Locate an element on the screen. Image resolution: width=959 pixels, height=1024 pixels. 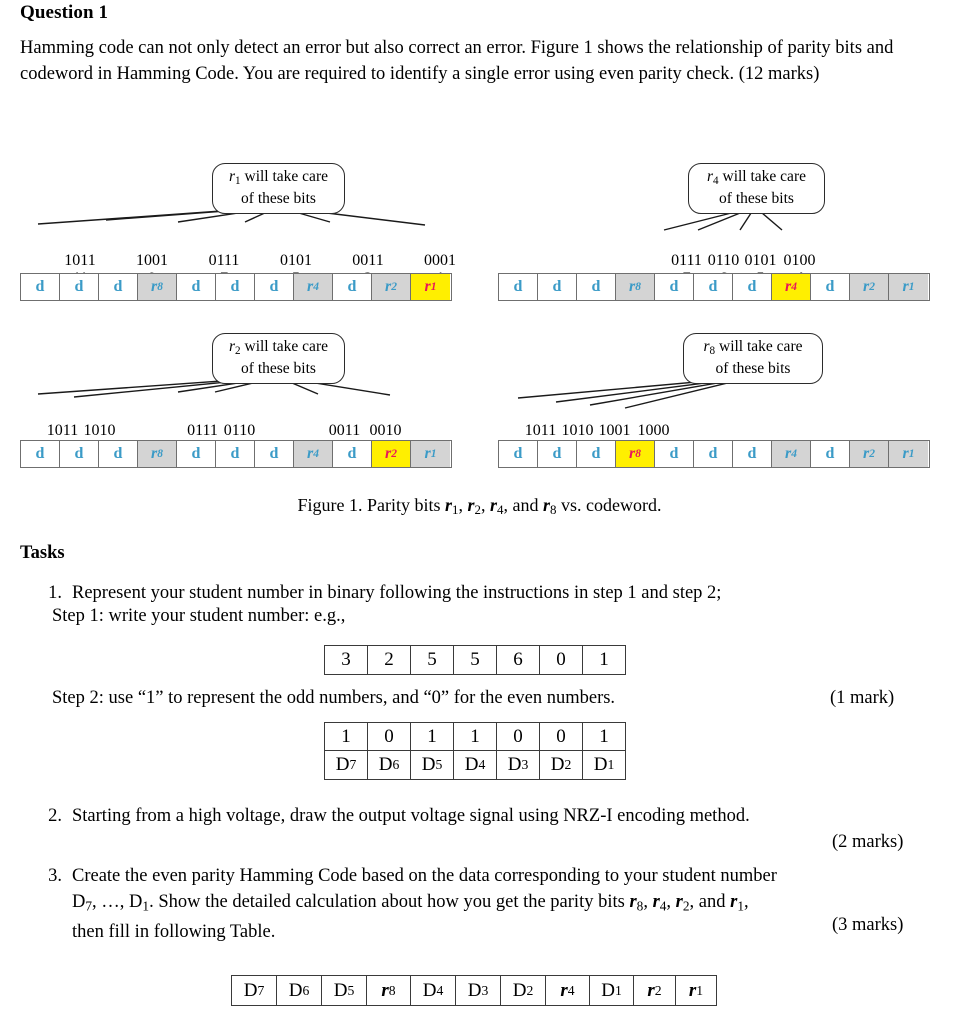
callout-bubble-r2: r2 will take care of these bits is located at coordinates (278, 358).